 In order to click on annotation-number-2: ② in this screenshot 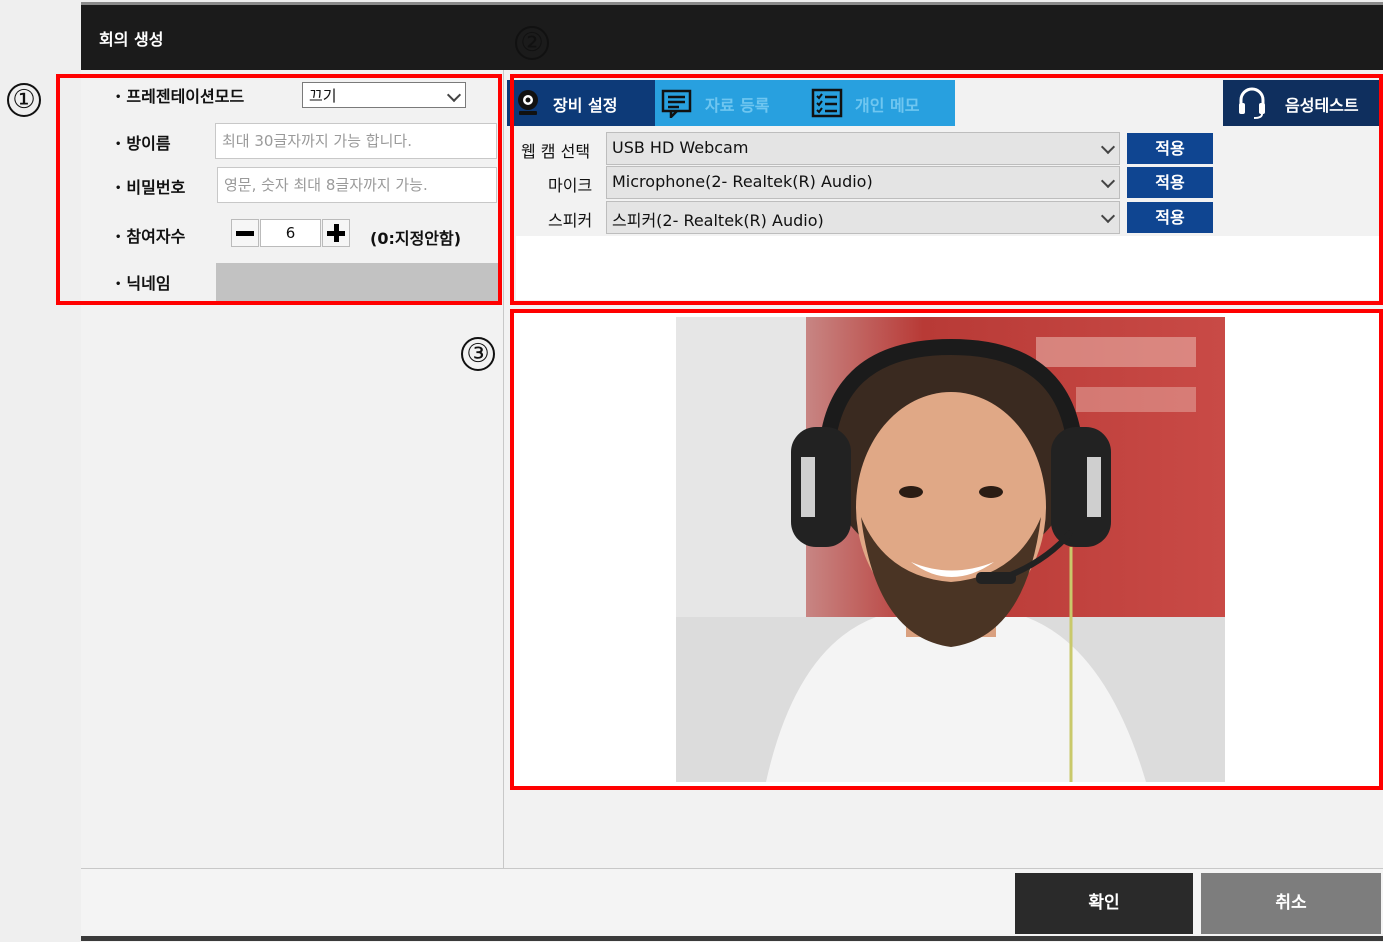, I will do `click(532, 43)`.